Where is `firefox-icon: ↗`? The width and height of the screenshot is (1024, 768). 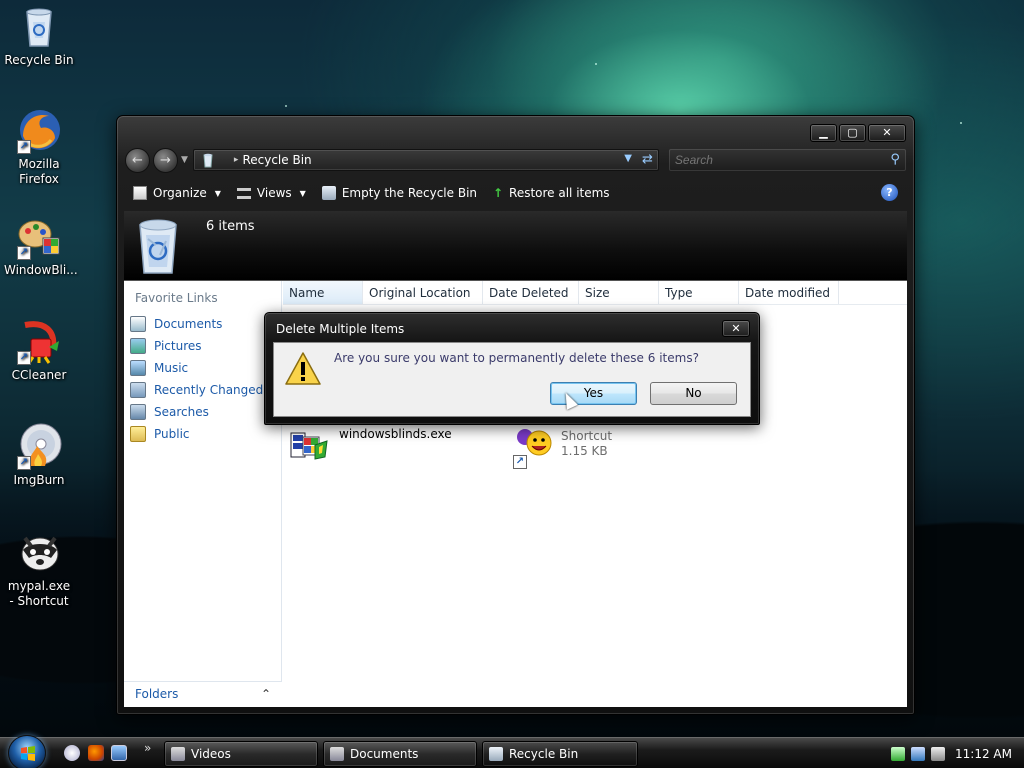
firefox-icon: ↗ is located at coordinates (39, 130).